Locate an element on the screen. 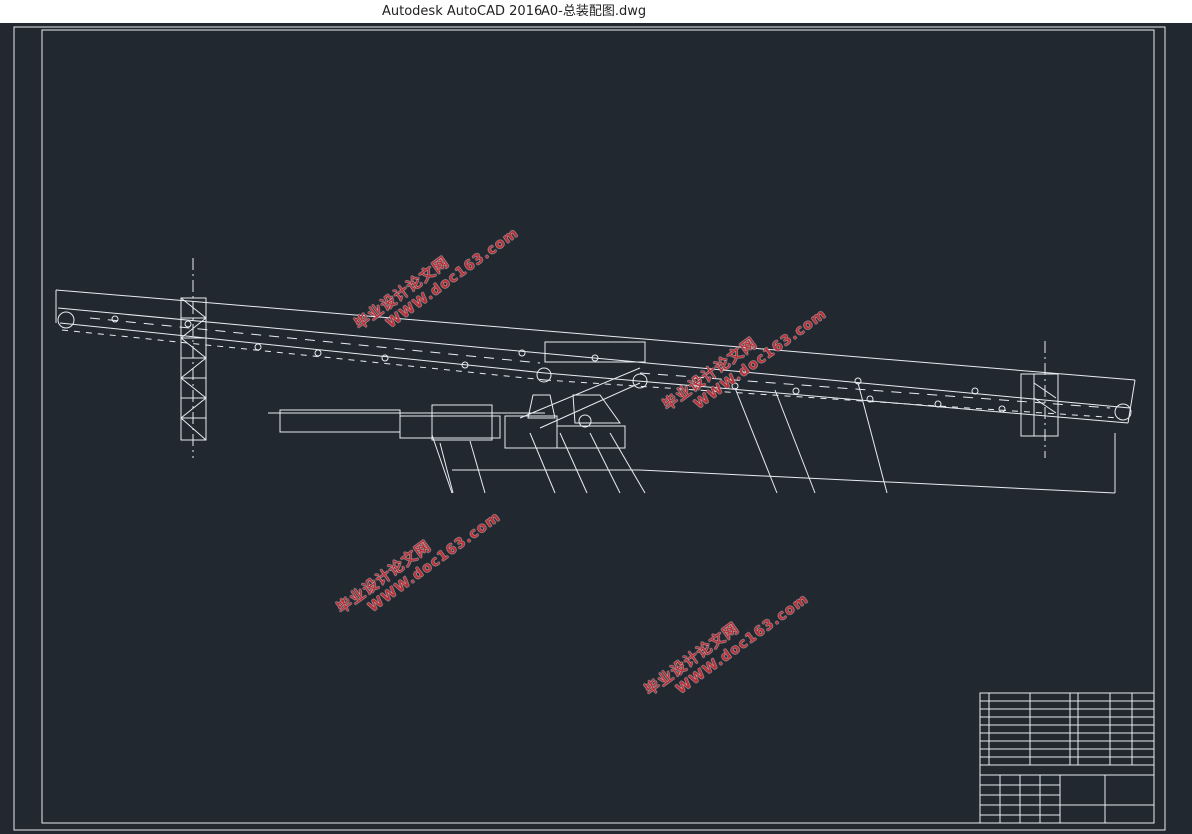  idler-rollers is located at coordinates (558, 364).